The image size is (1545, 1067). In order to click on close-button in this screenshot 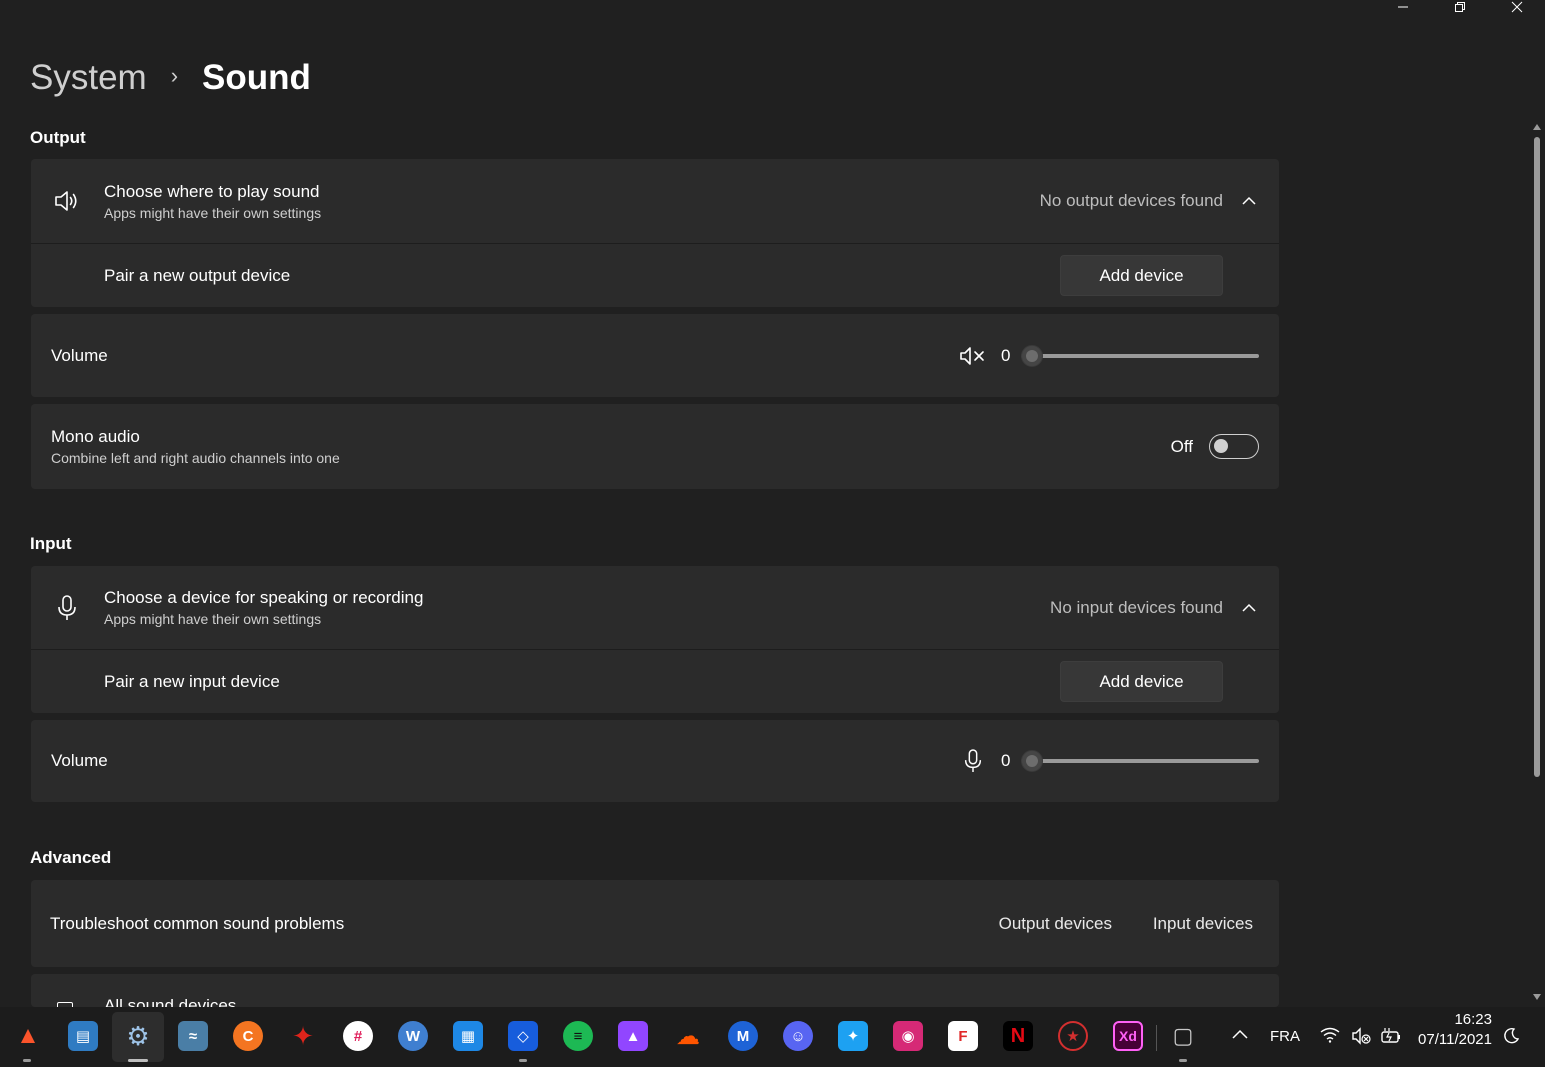, I will do `click(1516, 7)`.